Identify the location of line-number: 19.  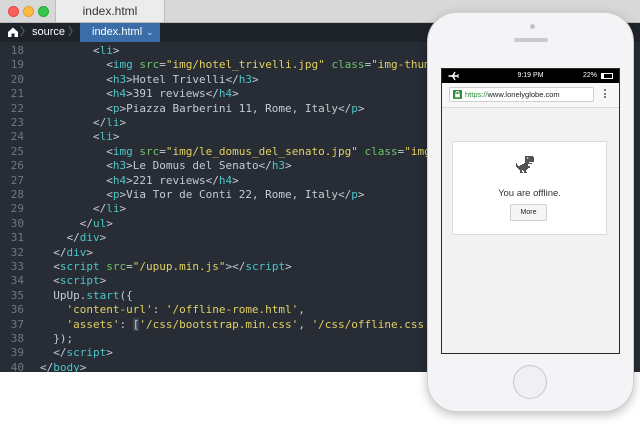
(17, 65).